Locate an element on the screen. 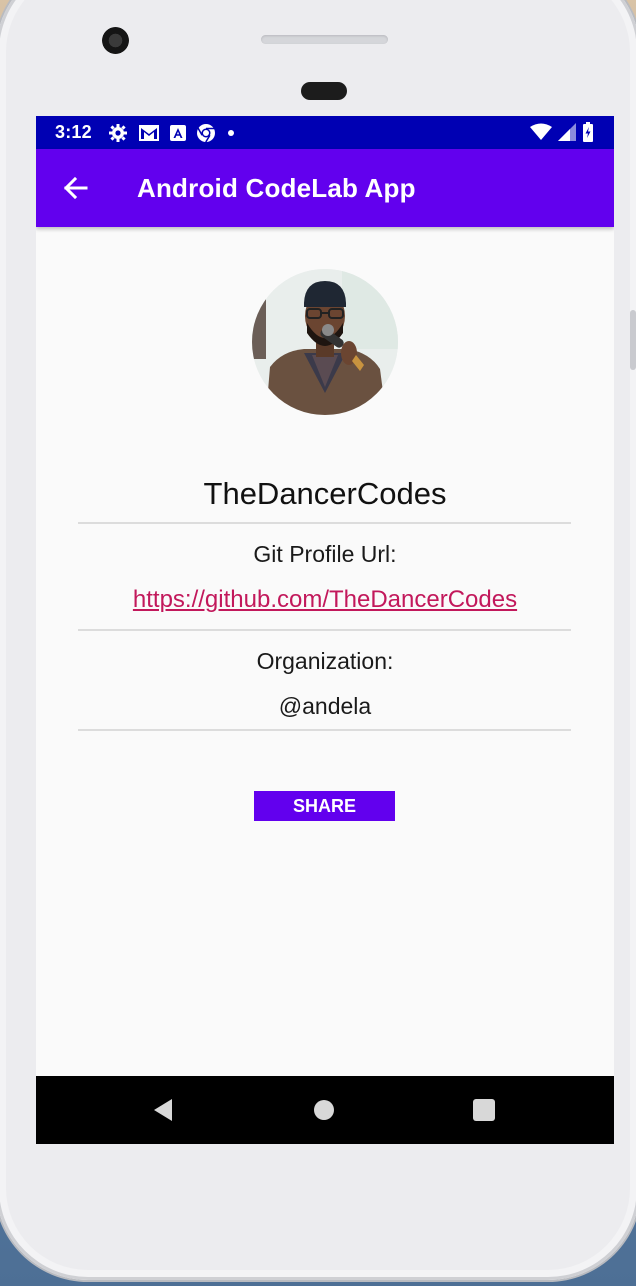 This screenshot has width=636, height=1286. arrow-left-icon is located at coordinates (75, 188).